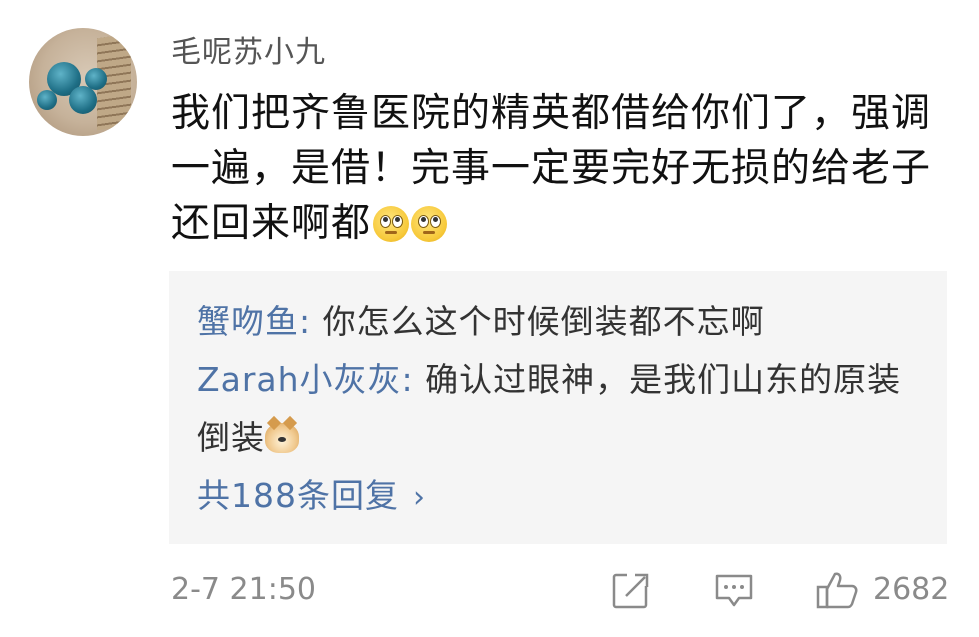 The width and height of the screenshot is (979, 637). I want to click on avatar, so click(83, 82).